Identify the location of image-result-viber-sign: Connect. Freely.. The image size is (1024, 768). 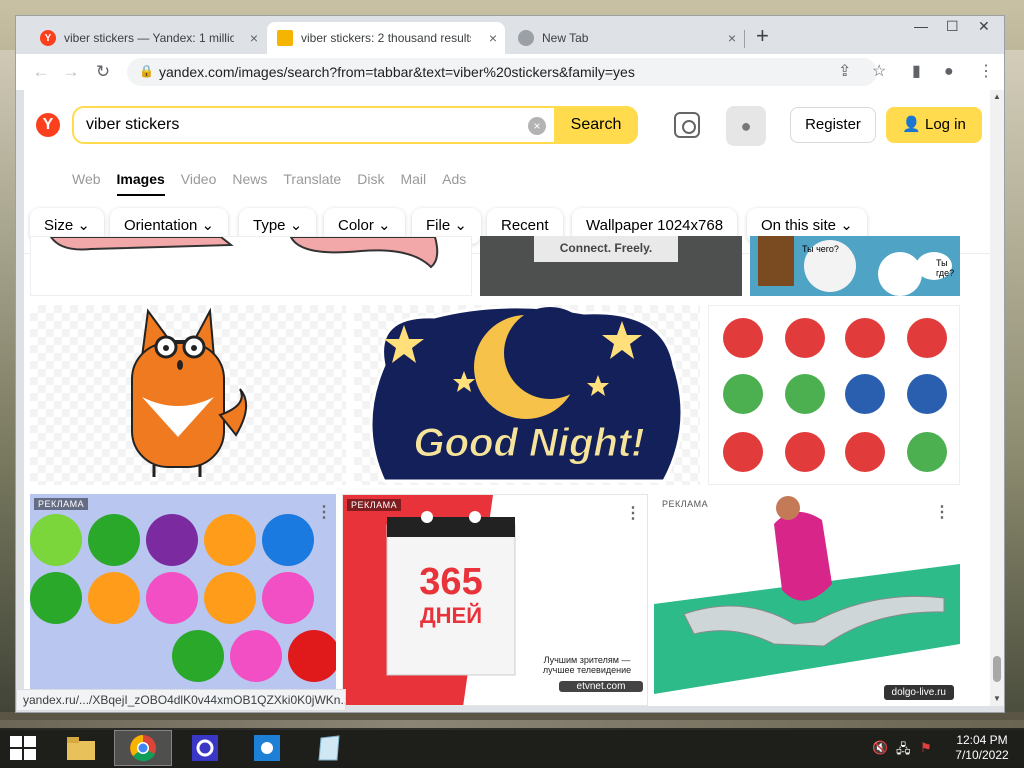
(611, 266).